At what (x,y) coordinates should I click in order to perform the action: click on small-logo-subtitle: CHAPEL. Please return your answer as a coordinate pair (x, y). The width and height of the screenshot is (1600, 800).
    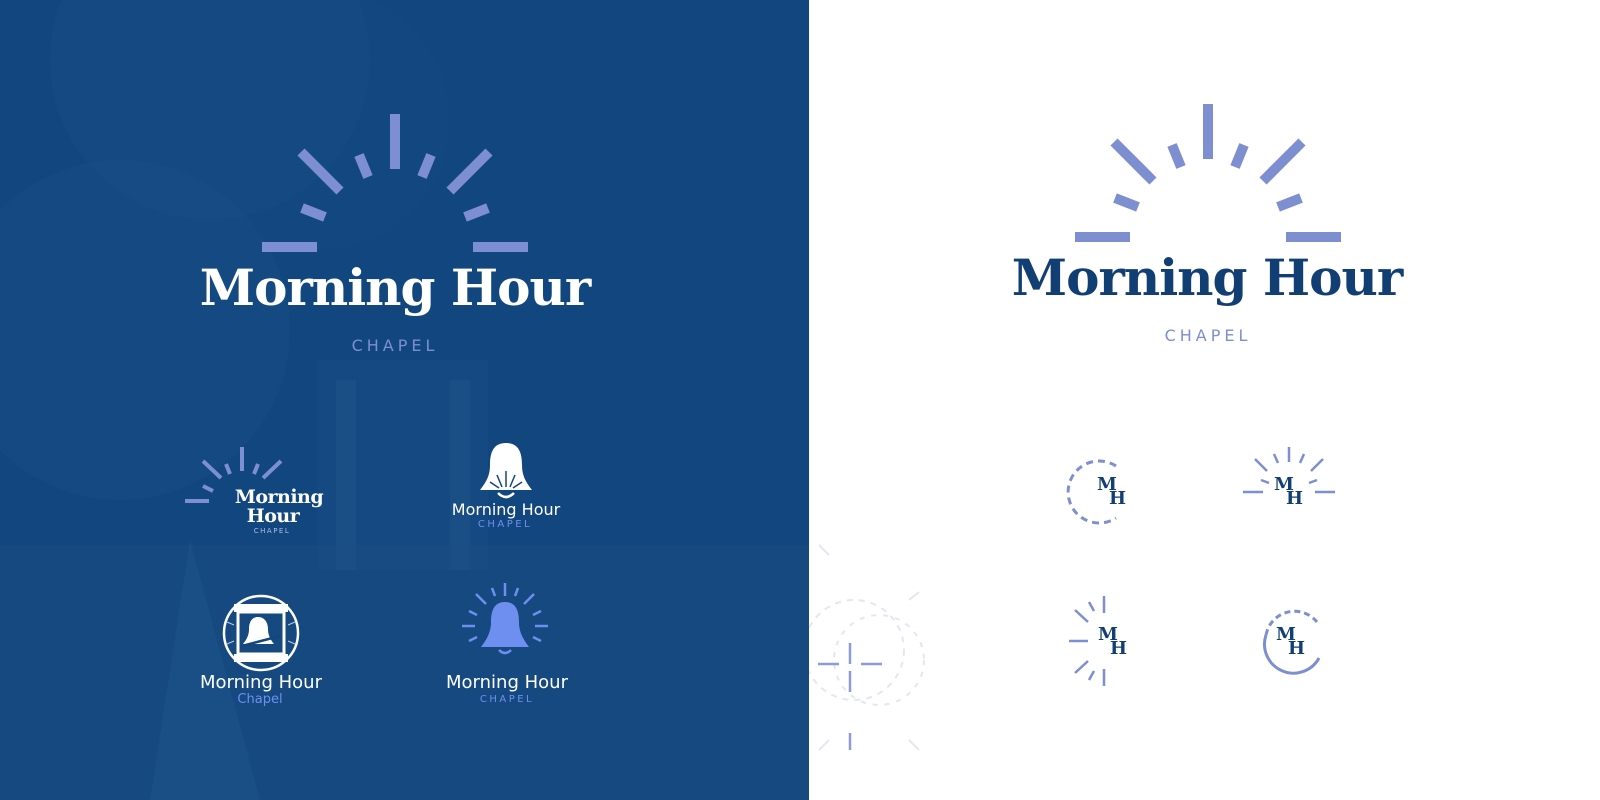
    Looking at the image, I should click on (272, 531).